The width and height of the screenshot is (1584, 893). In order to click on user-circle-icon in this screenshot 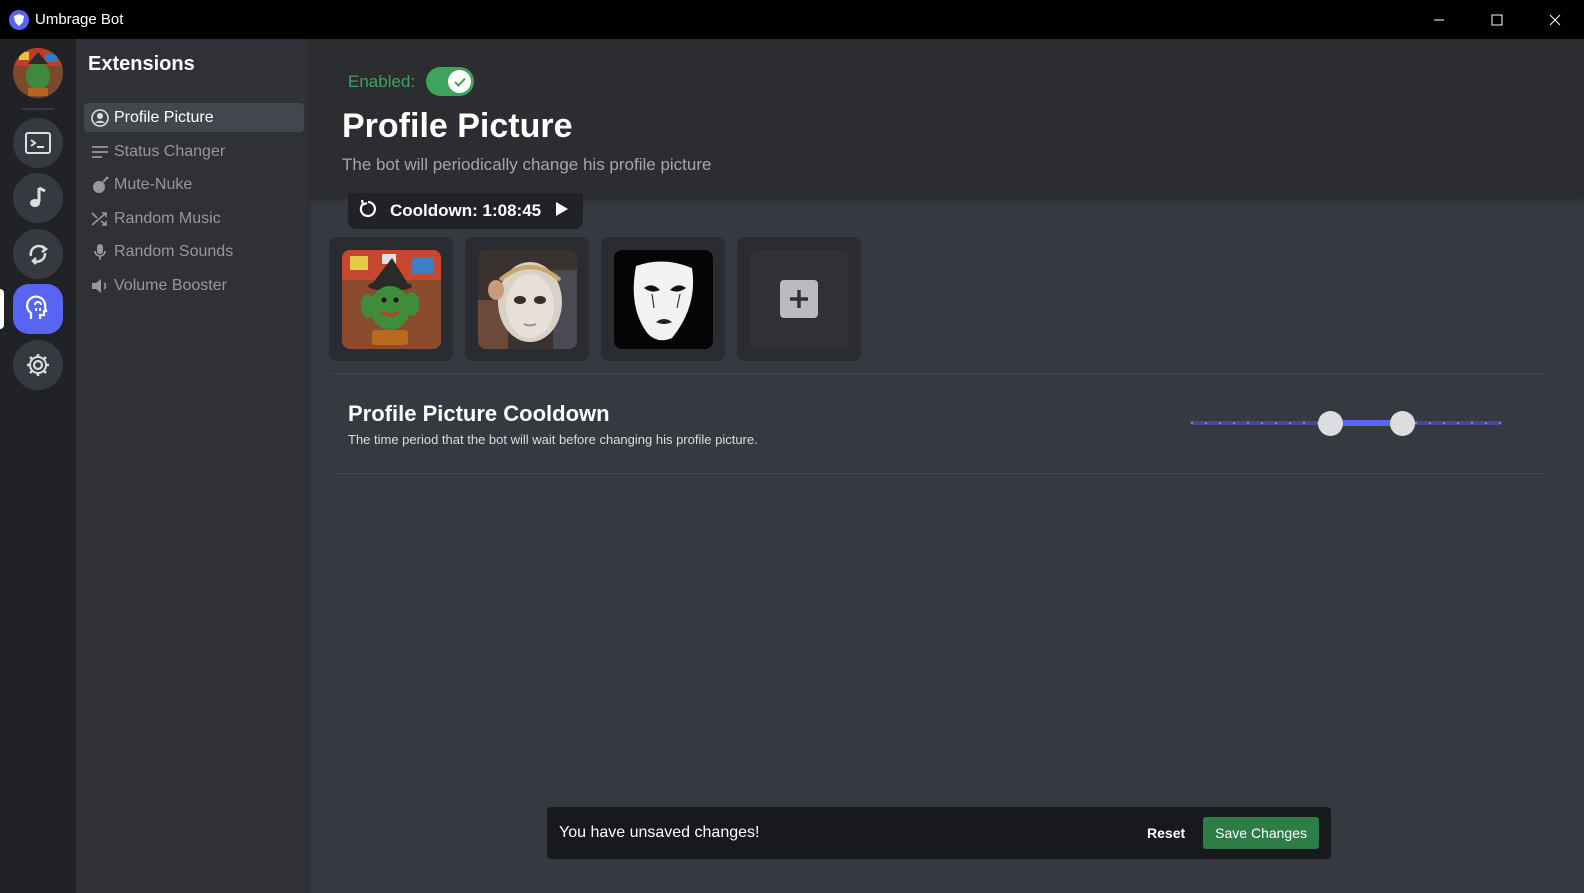, I will do `click(100, 118)`.